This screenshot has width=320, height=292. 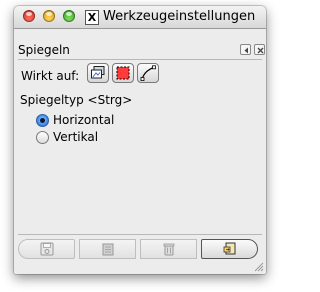 I want to click on transform-path-button, so click(x=148, y=73).